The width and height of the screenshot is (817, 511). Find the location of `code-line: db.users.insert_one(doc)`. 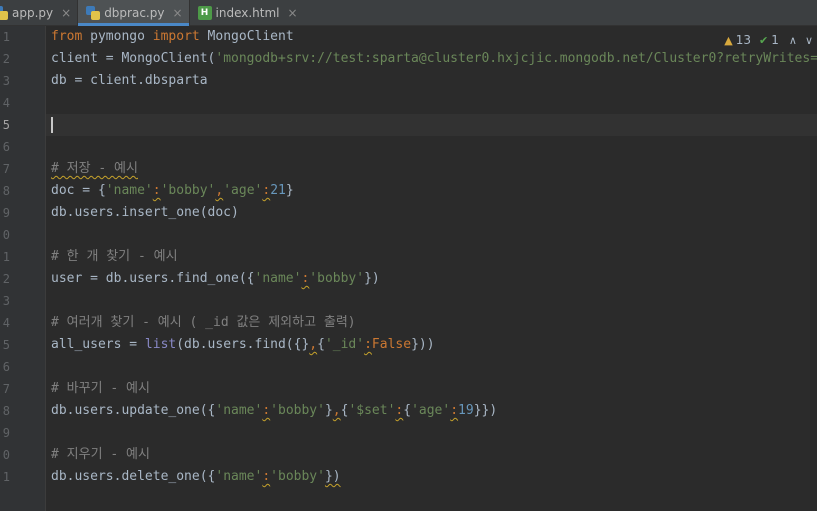

code-line: db.users.insert_one(doc) is located at coordinates (431, 213).